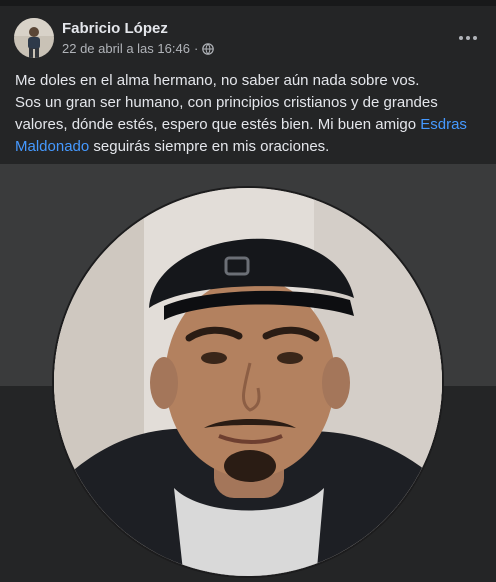  Describe the element at coordinates (115, 28) in the screenshot. I see `author-name: Fabricio López` at that location.